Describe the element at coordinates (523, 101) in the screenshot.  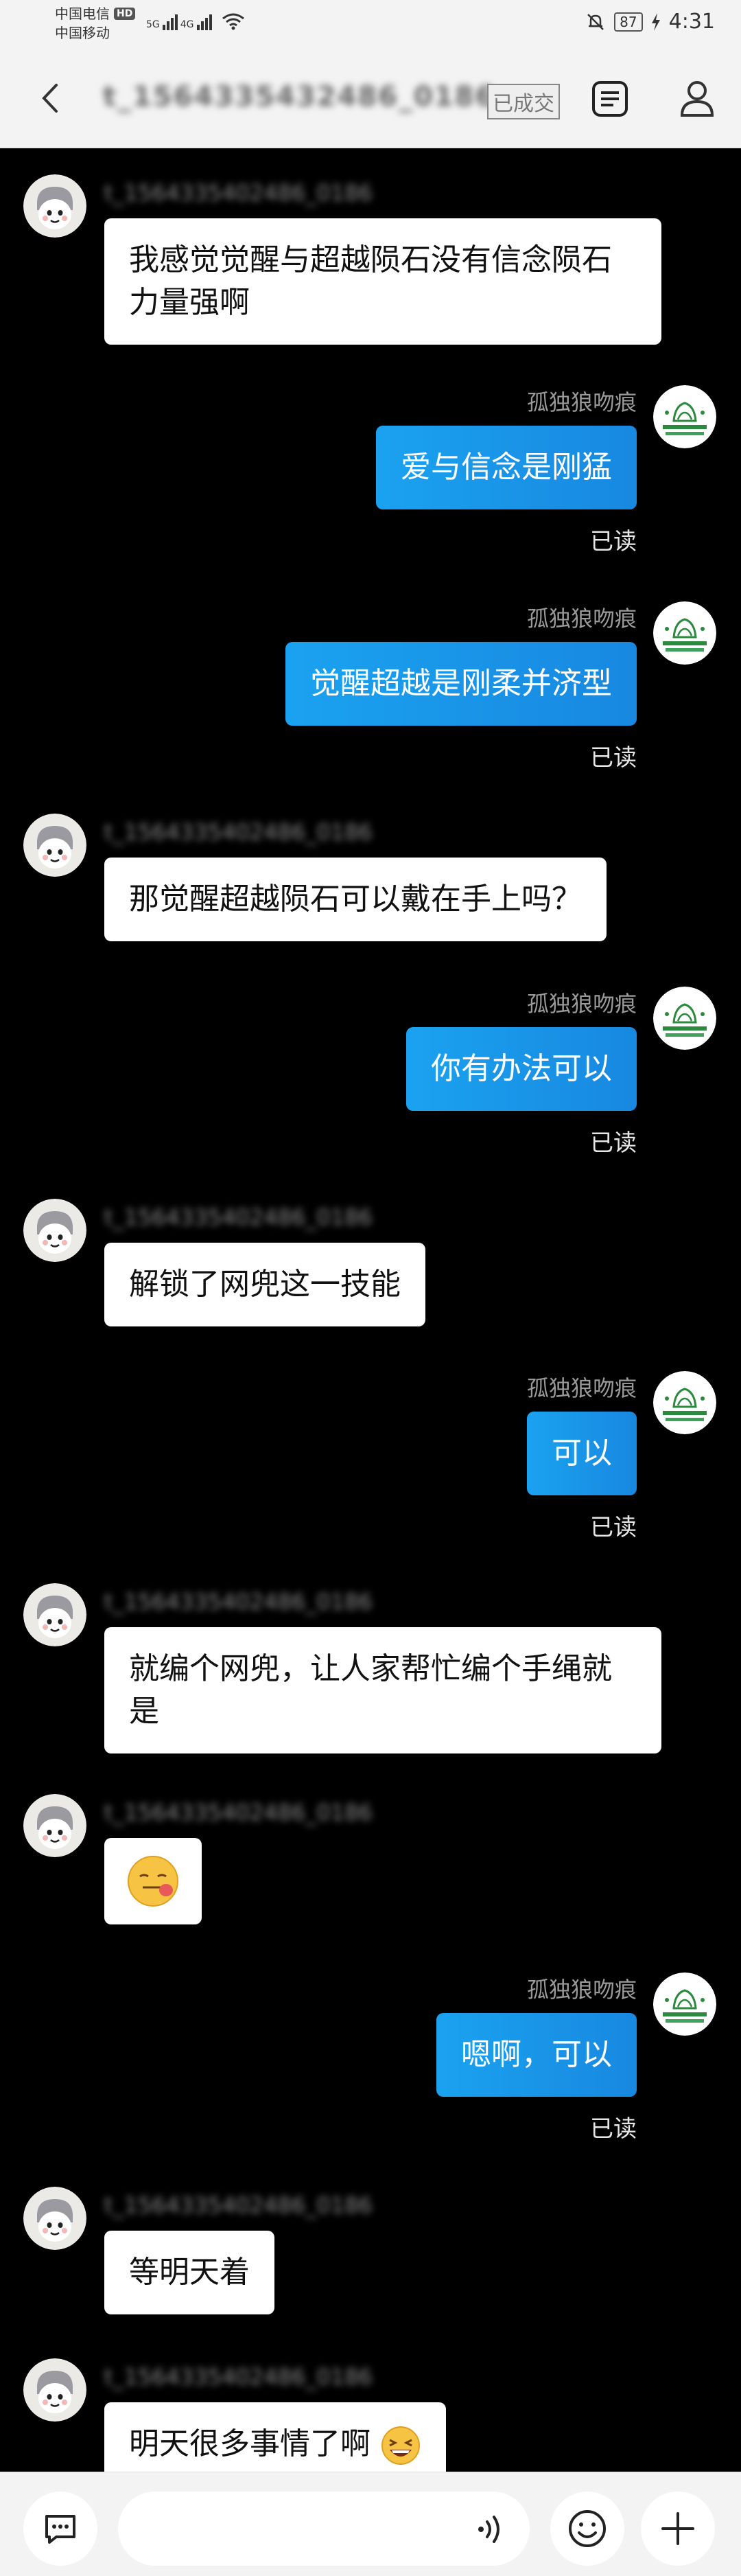
I see `deal-status-badge: 已成交` at that location.